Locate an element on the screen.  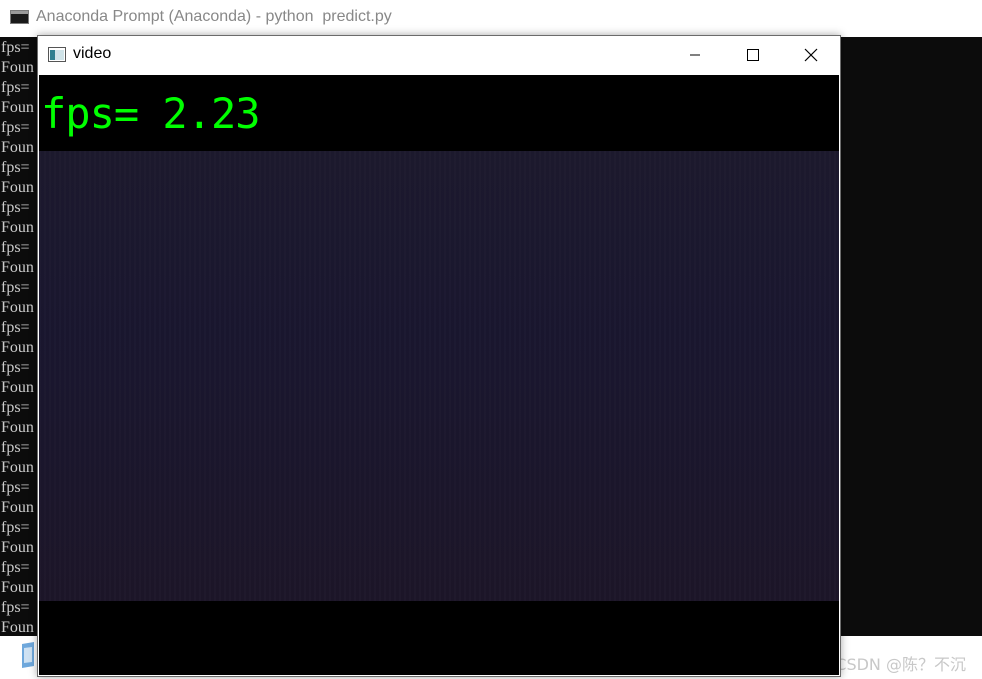
video-window-titlebar: video is located at coordinates (439, 55).